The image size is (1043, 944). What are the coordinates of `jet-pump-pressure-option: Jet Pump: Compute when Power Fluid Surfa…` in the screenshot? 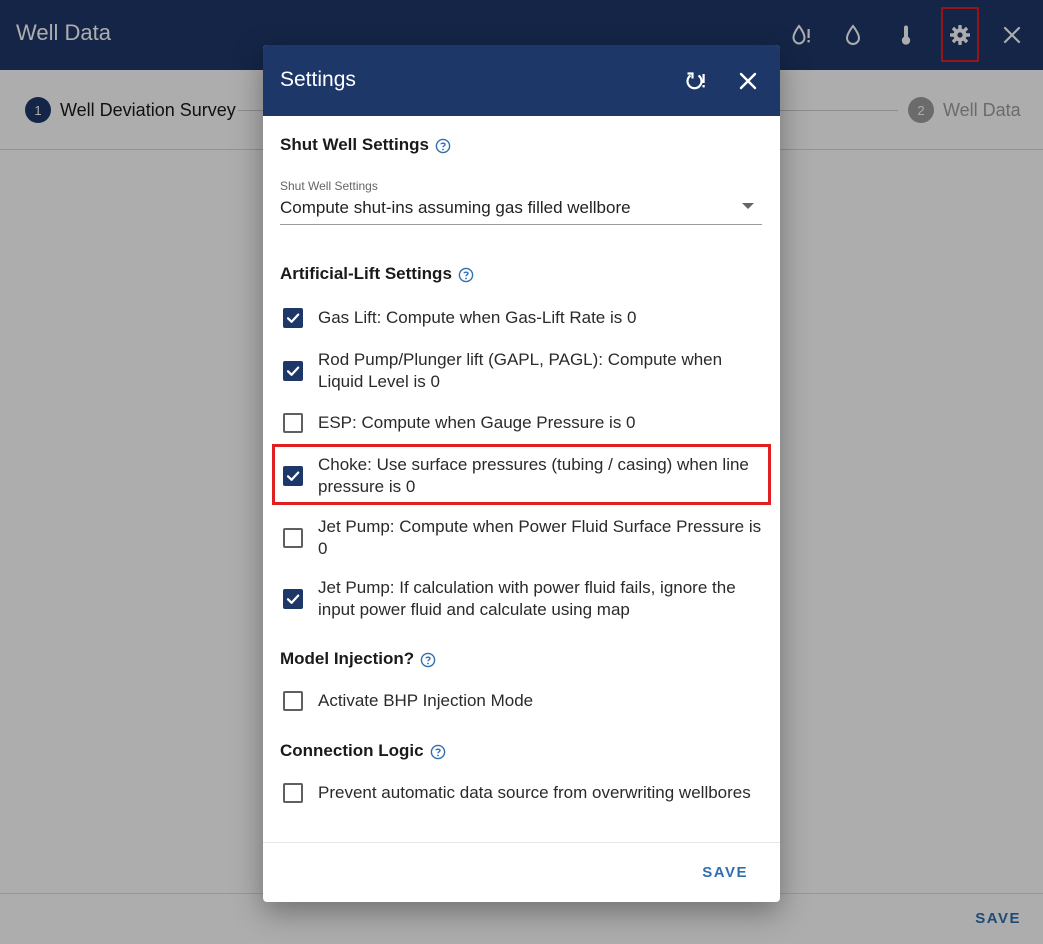 It's located at (525, 538).